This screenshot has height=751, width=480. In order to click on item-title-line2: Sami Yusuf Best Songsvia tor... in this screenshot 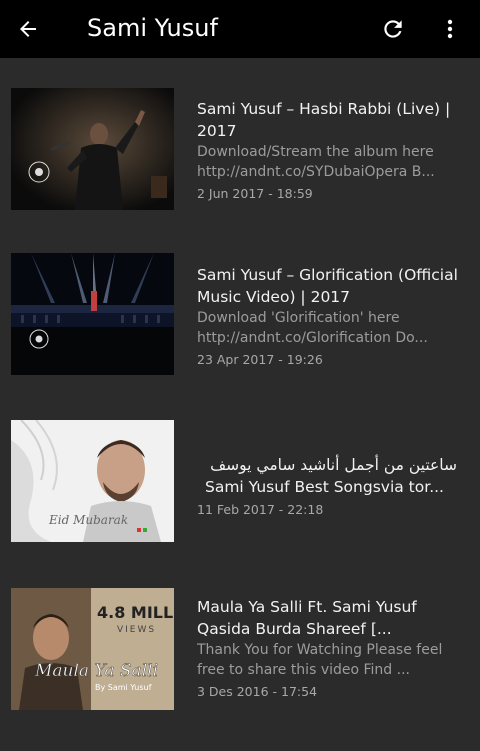, I will do `click(324, 487)`.